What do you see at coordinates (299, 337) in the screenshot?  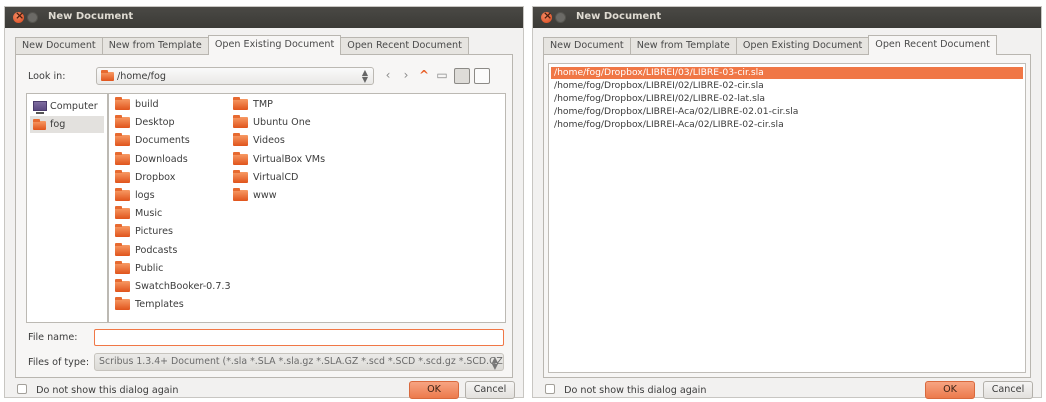 I see `file-name-input` at bounding box center [299, 337].